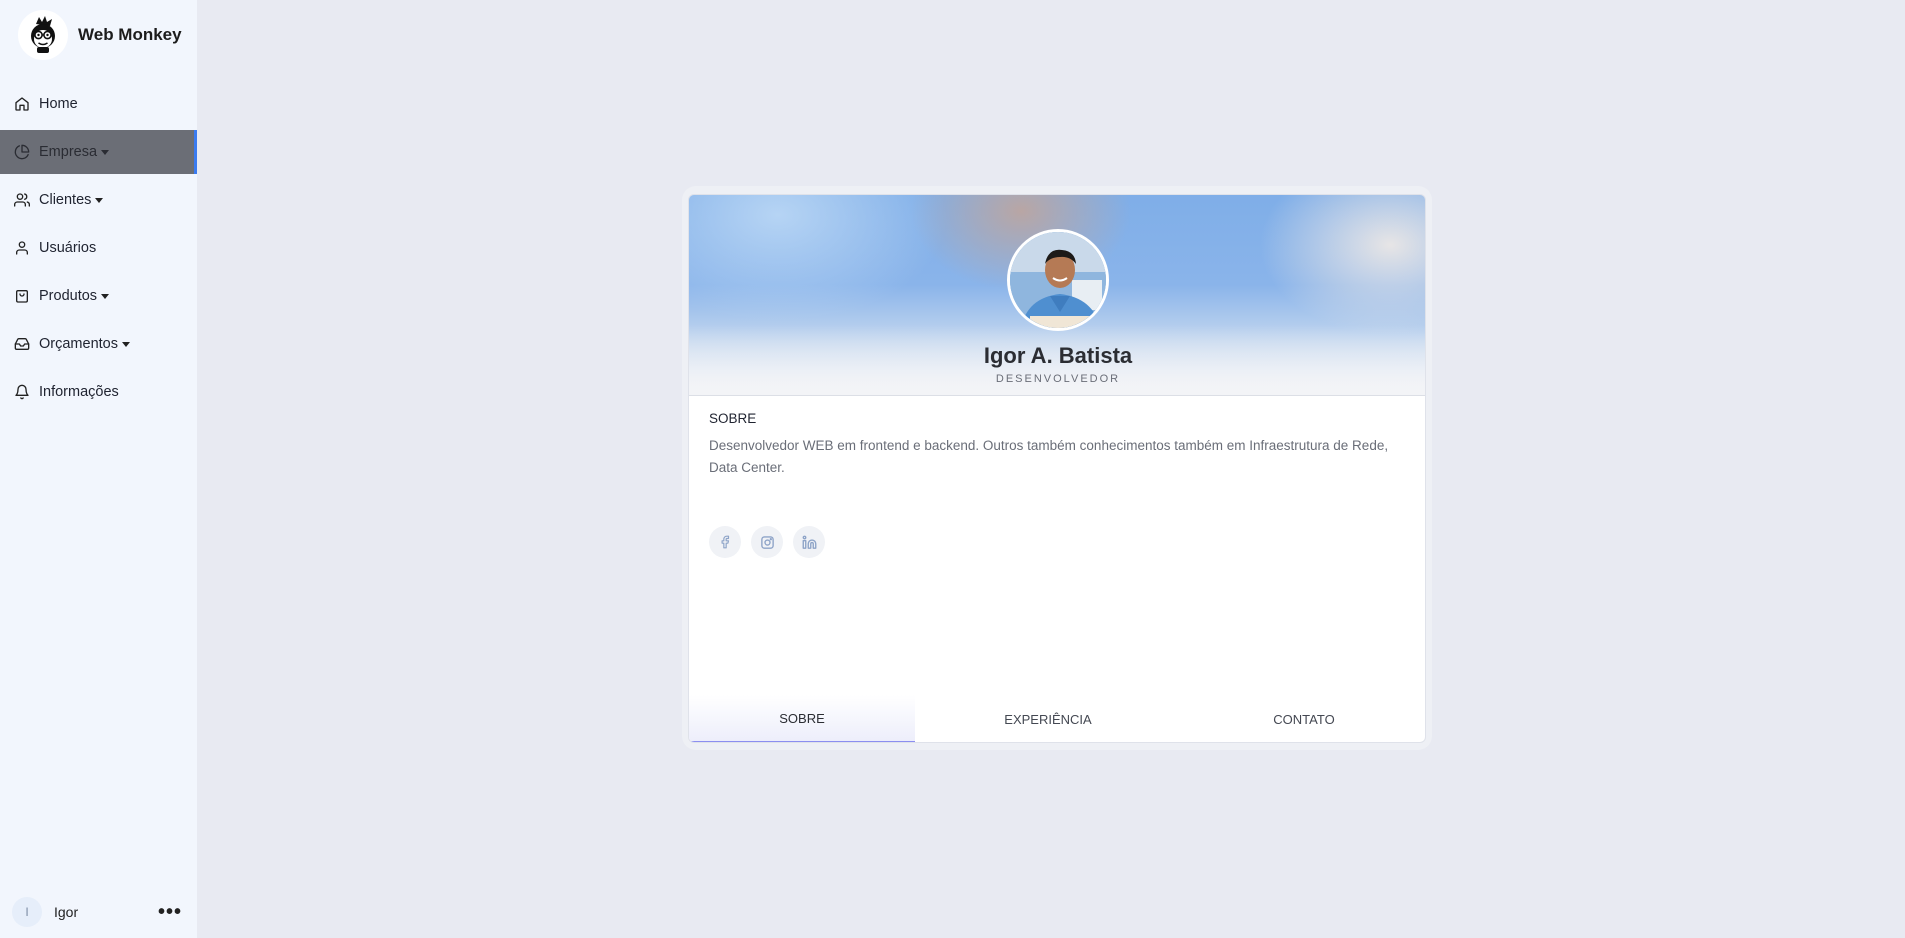  Describe the element at coordinates (65, 200) in the screenshot. I see `sidebar-item-label: Clientes` at that location.